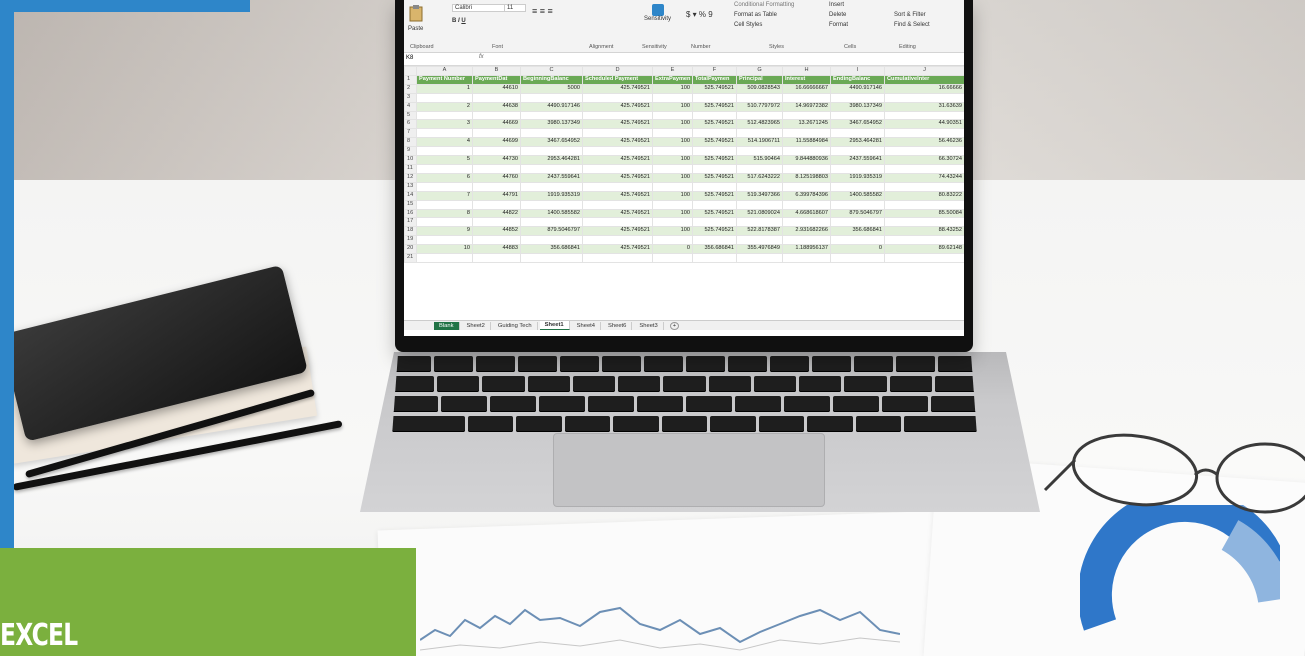 Image resolution: width=1305 pixels, height=656 pixels. I want to click on row-number: 1, so click(410, 79).